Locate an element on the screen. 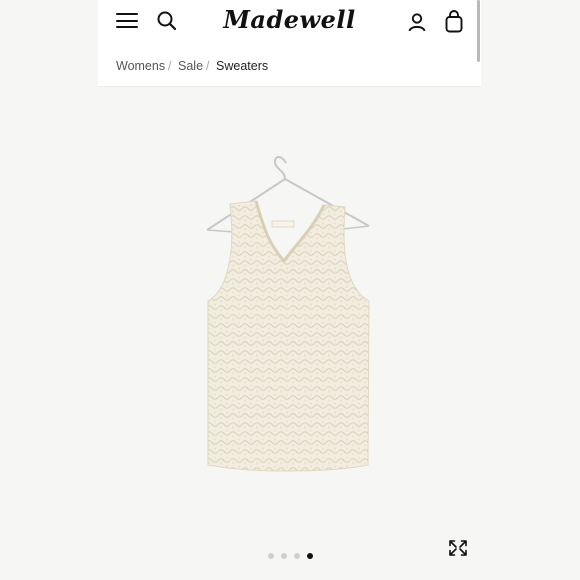  scrollbar is located at coordinates (478, 31).